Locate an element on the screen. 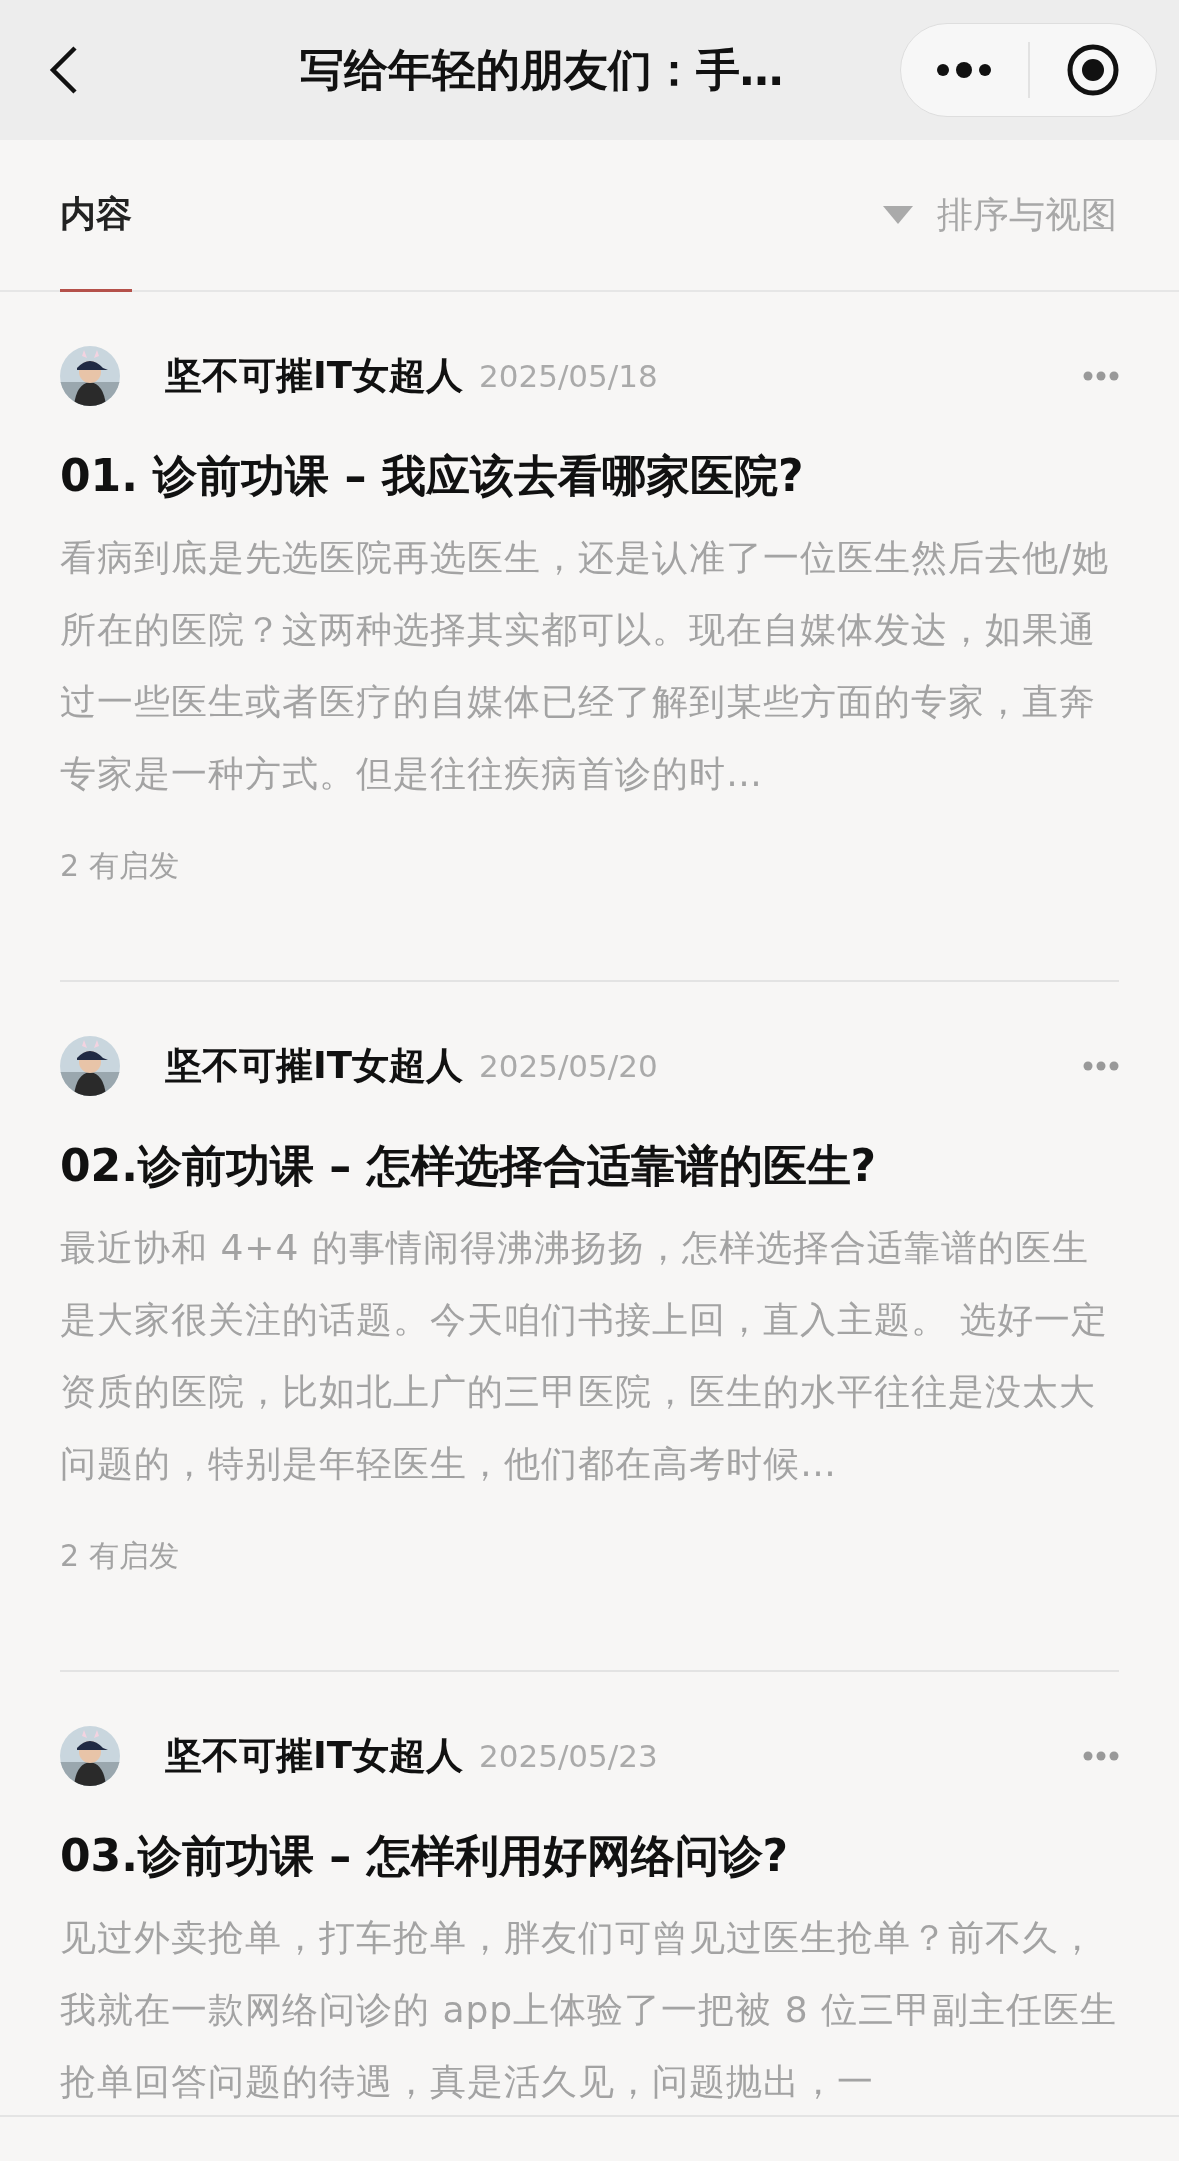 The height and width of the screenshot is (2161, 1179). more-icon is located at coordinates (964, 70).